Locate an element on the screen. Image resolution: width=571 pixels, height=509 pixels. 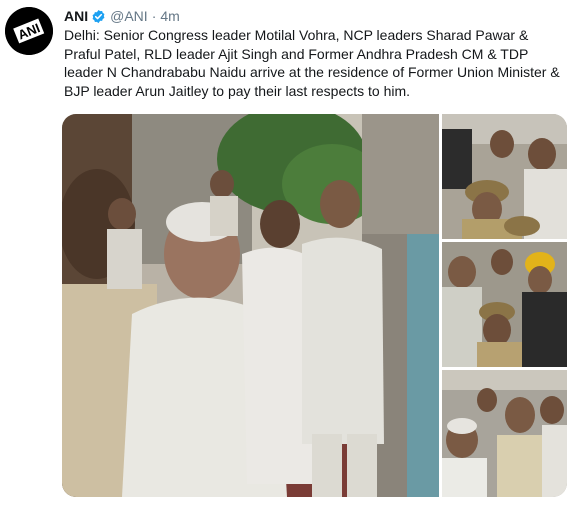
tweet-header: ANI @ANI · 4m is located at coordinates (122, 16).